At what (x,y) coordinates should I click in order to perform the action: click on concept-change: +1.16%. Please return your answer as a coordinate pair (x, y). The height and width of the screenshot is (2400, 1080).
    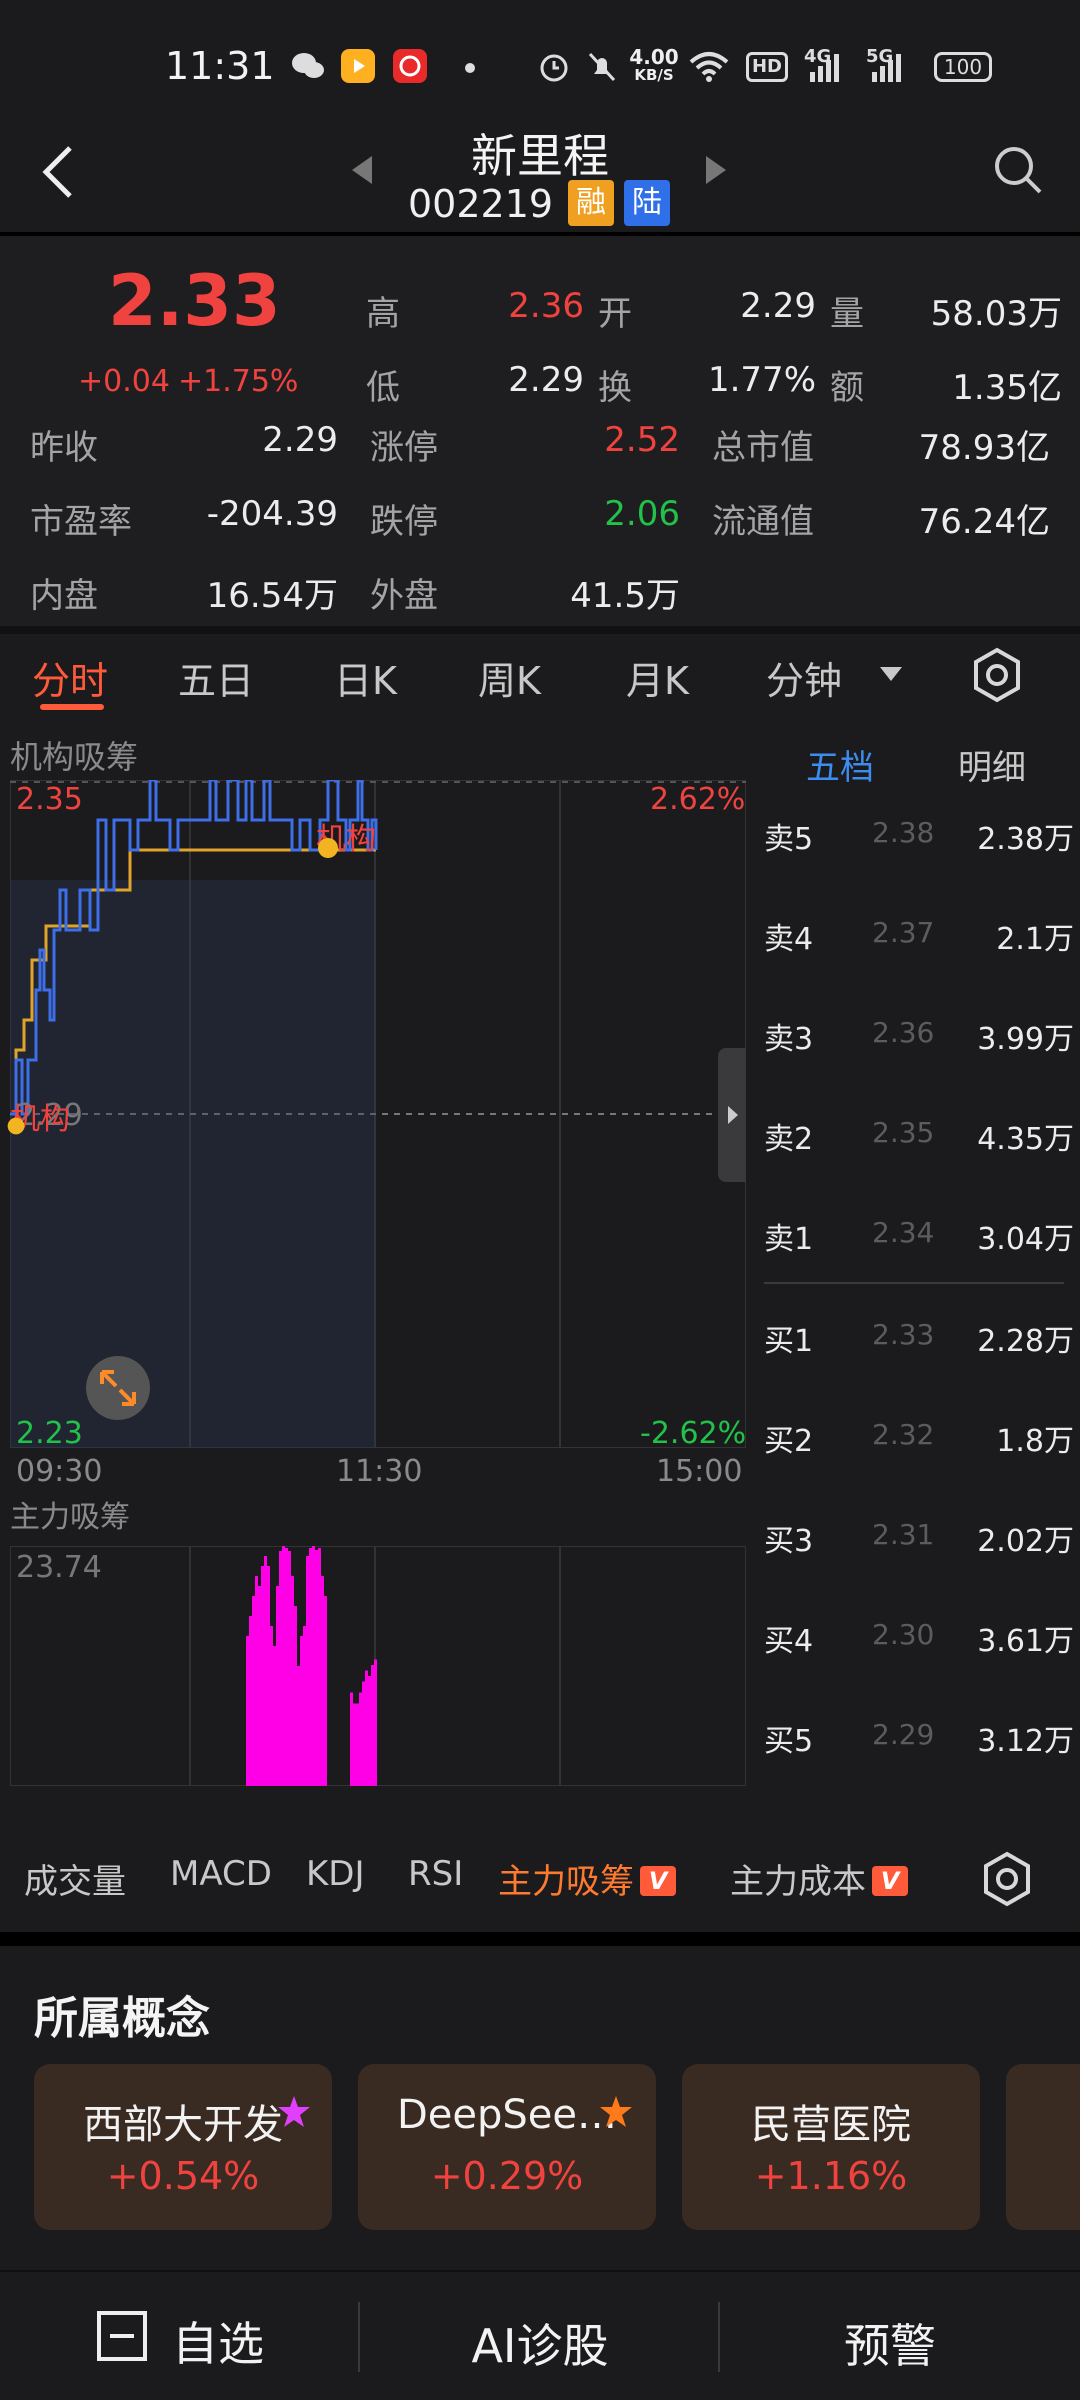
    Looking at the image, I should click on (831, 2176).